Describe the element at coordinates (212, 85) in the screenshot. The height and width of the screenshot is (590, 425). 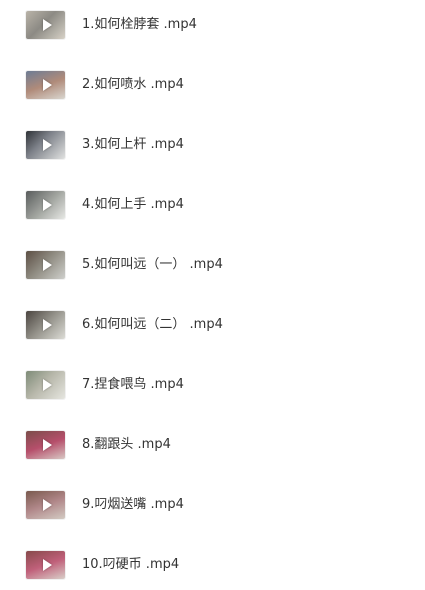
I see `file-item-2: 2.如何喷水 .mp4` at that location.